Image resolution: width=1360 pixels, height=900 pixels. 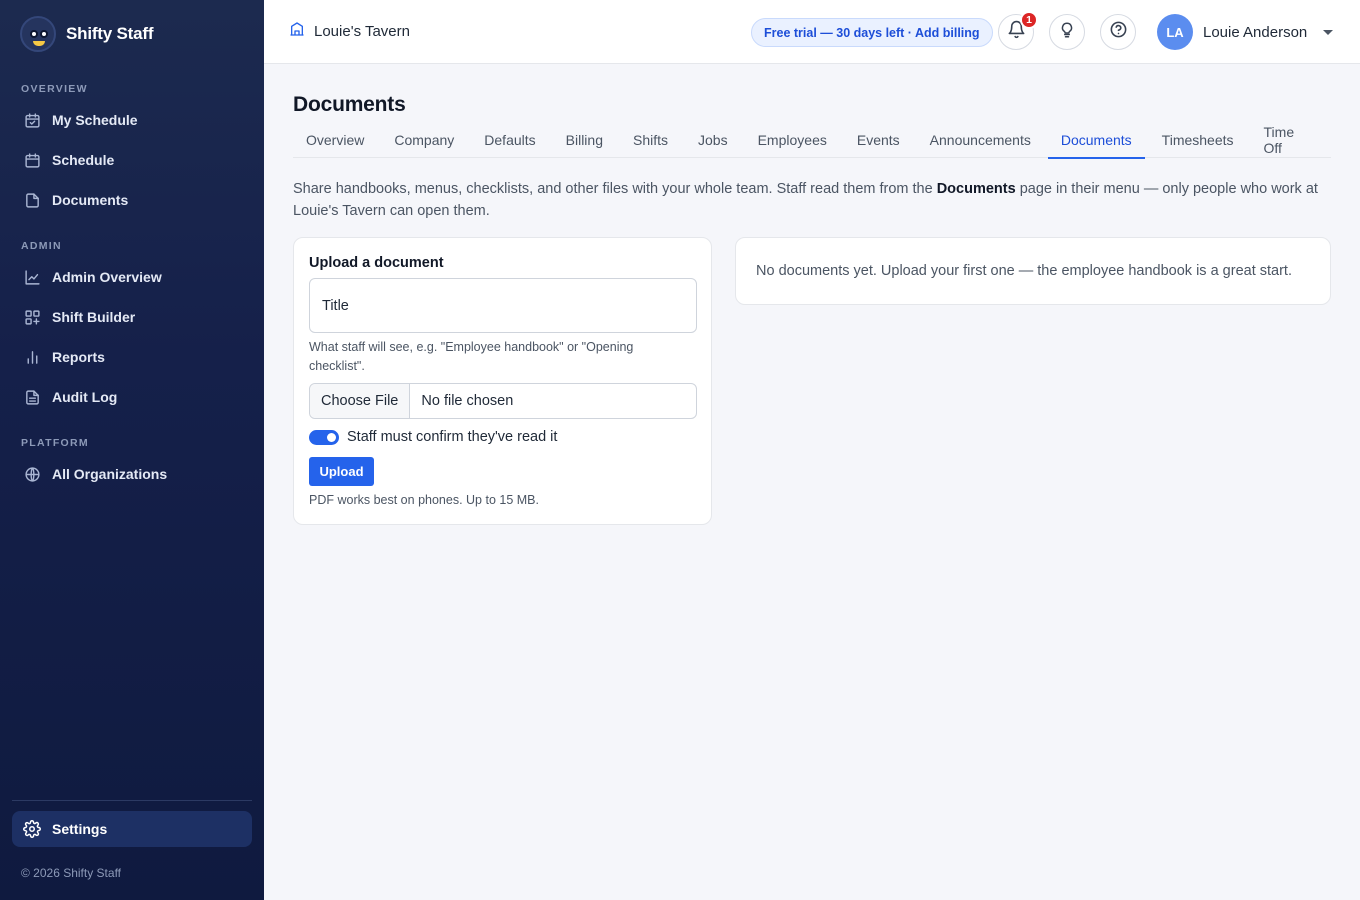 What do you see at coordinates (95, 120) in the screenshot?
I see `sidebar-item-label: My Schedule` at bounding box center [95, 120].